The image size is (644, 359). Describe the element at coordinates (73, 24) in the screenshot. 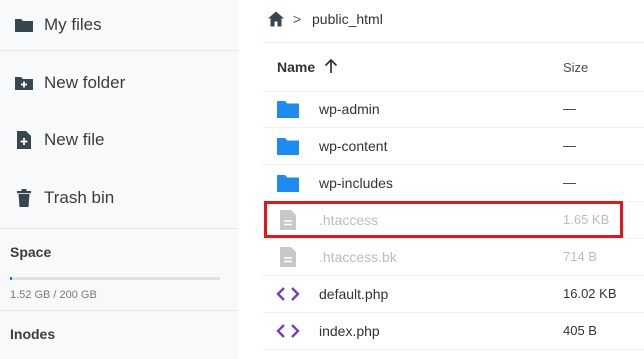

I see `sidebar-item-label: My files` at that location.